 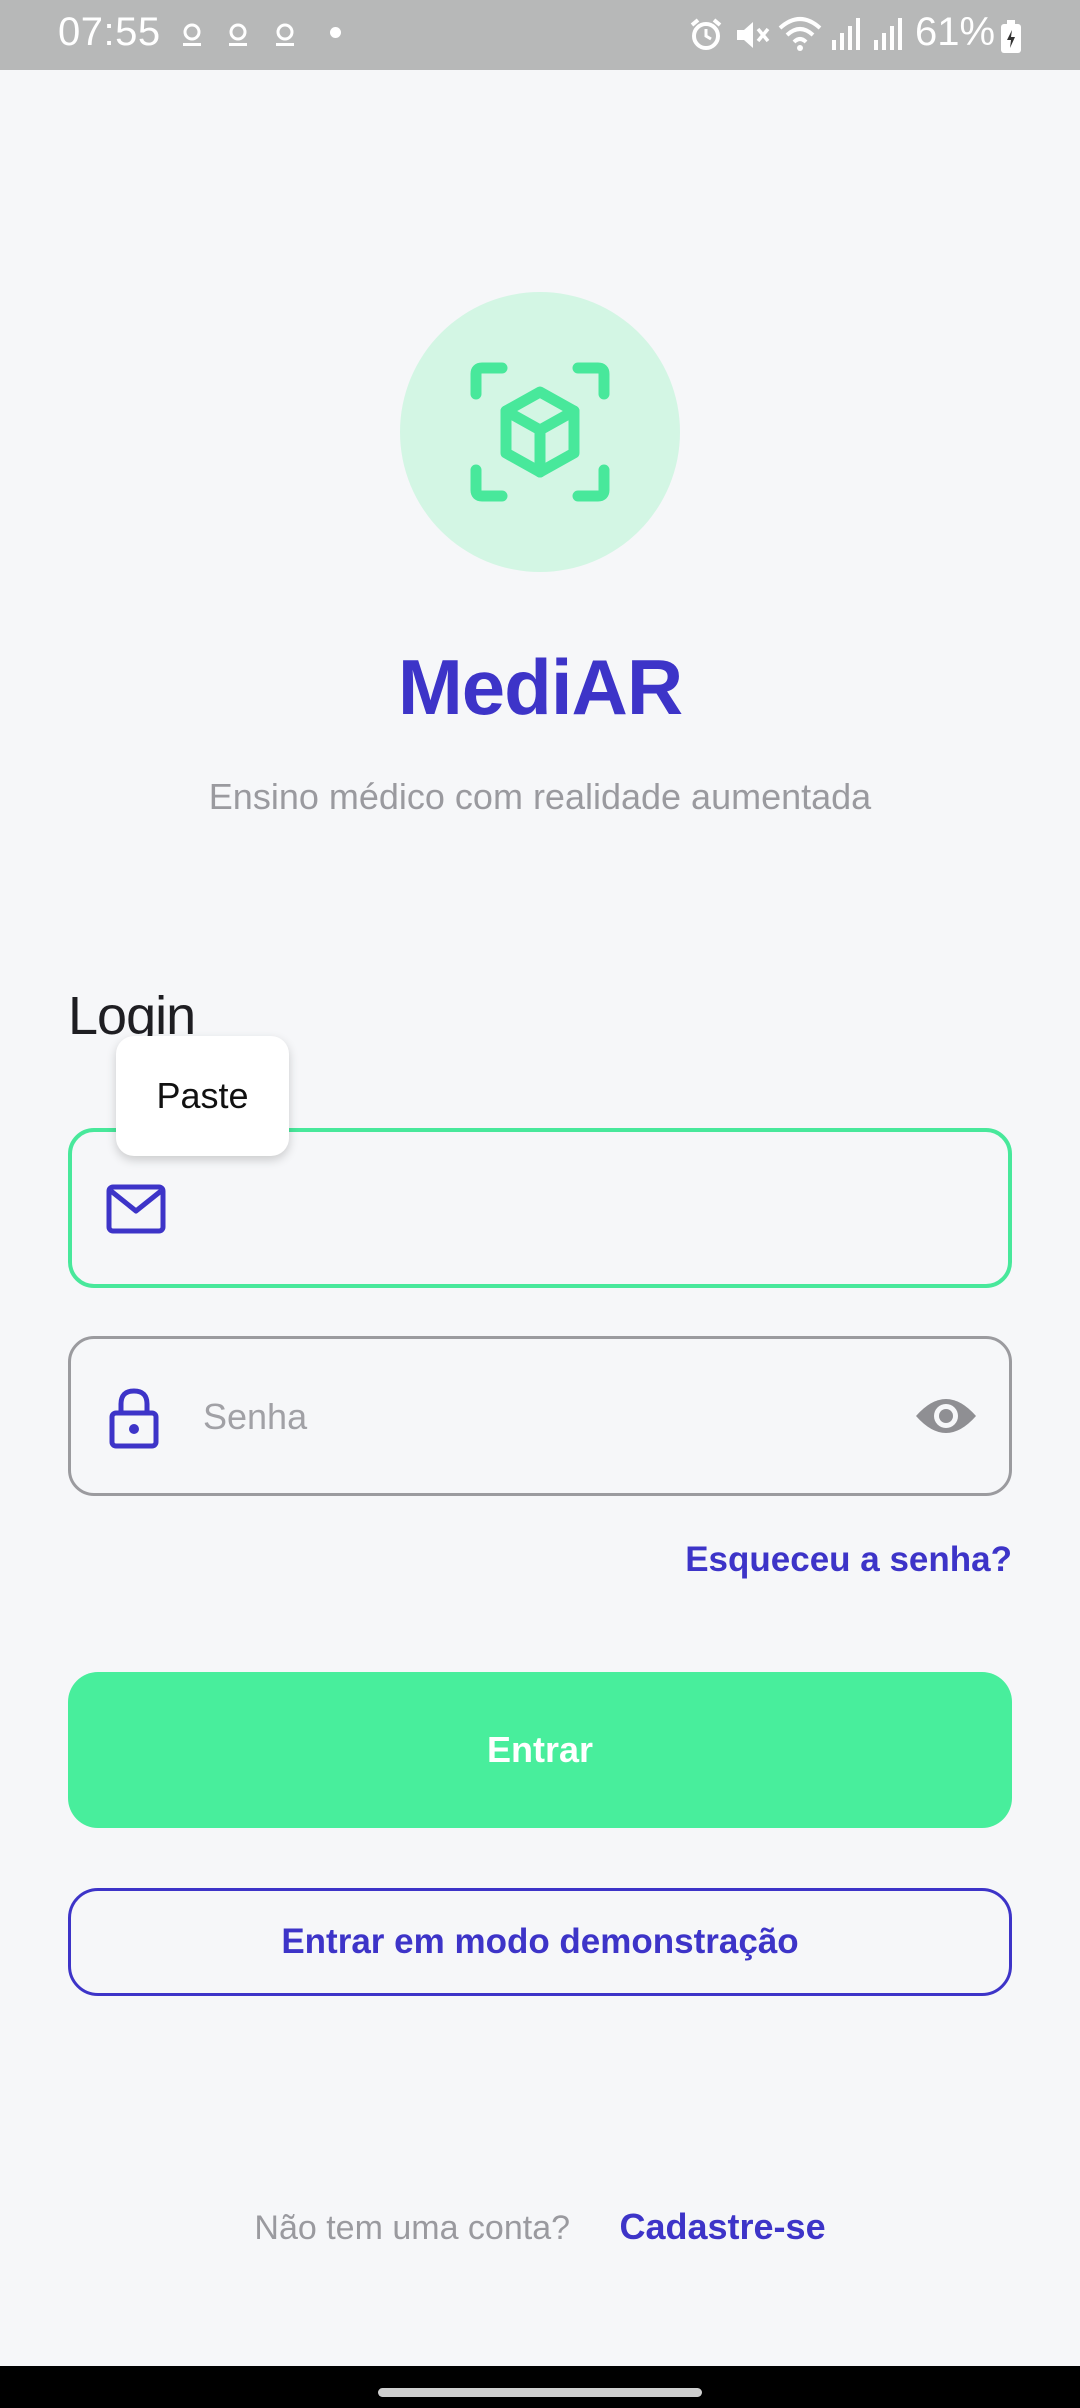 What do you see at coordinates (848, 1560) in the screenshot?
I see `forgot-password-link: Esqueceu a senha?` at bounding box center [848, 1560].